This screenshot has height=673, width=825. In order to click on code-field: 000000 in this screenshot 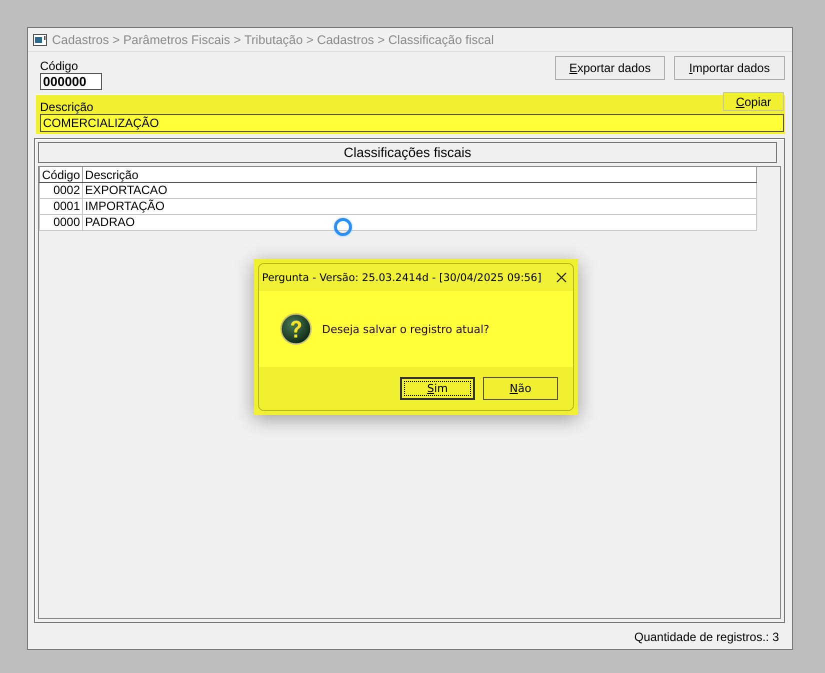, I will do `click(71, 81)`.